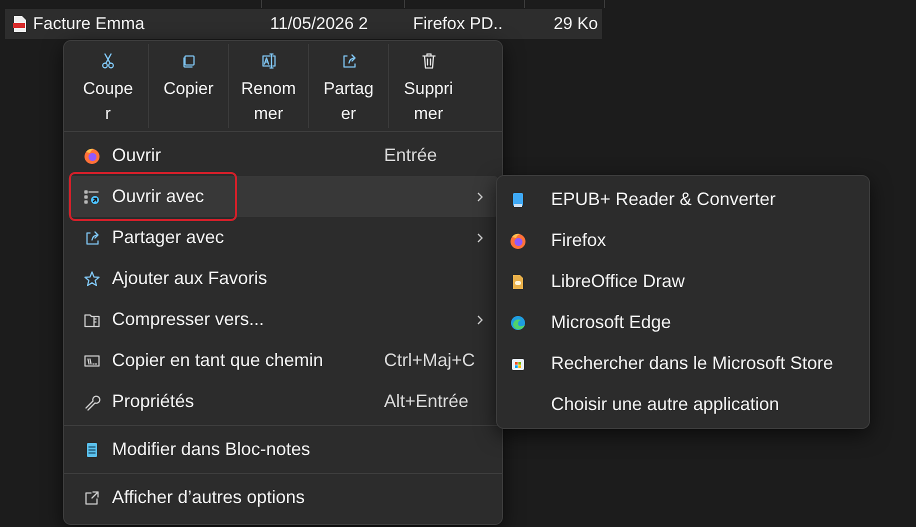 The image size is (916, 527). Describe the element at coordinates (188, 86) in the screenshot. I see `toolbar-button: Copier` at that location.